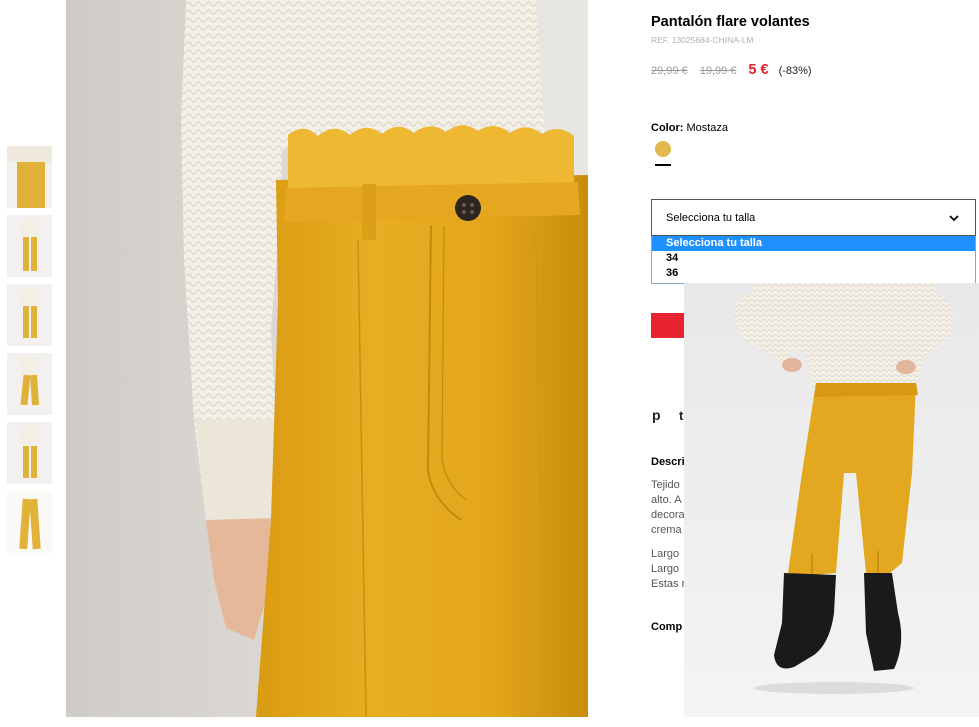 This screenshot has width=979, height=727. Describe the element at coordinates (813, 217) in the screenshot. I see `size-select: Selecciona tu talla` at that location.